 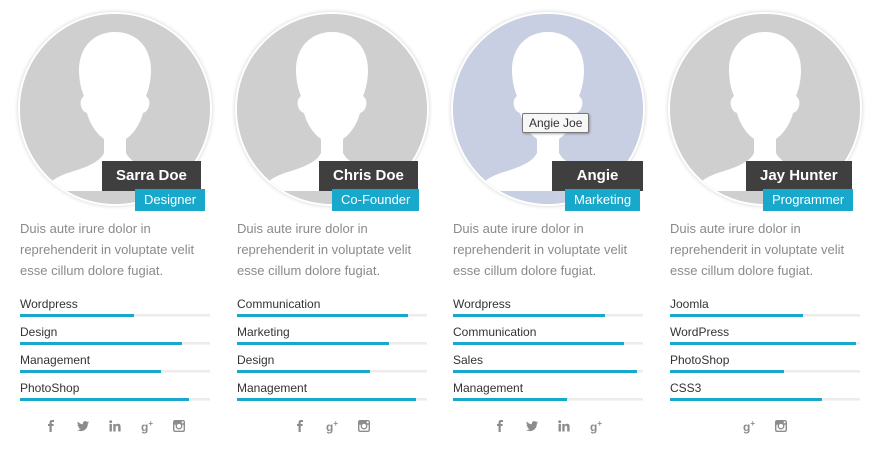 I want to click on skill-label: Marketing, so click(x=263, y=332).